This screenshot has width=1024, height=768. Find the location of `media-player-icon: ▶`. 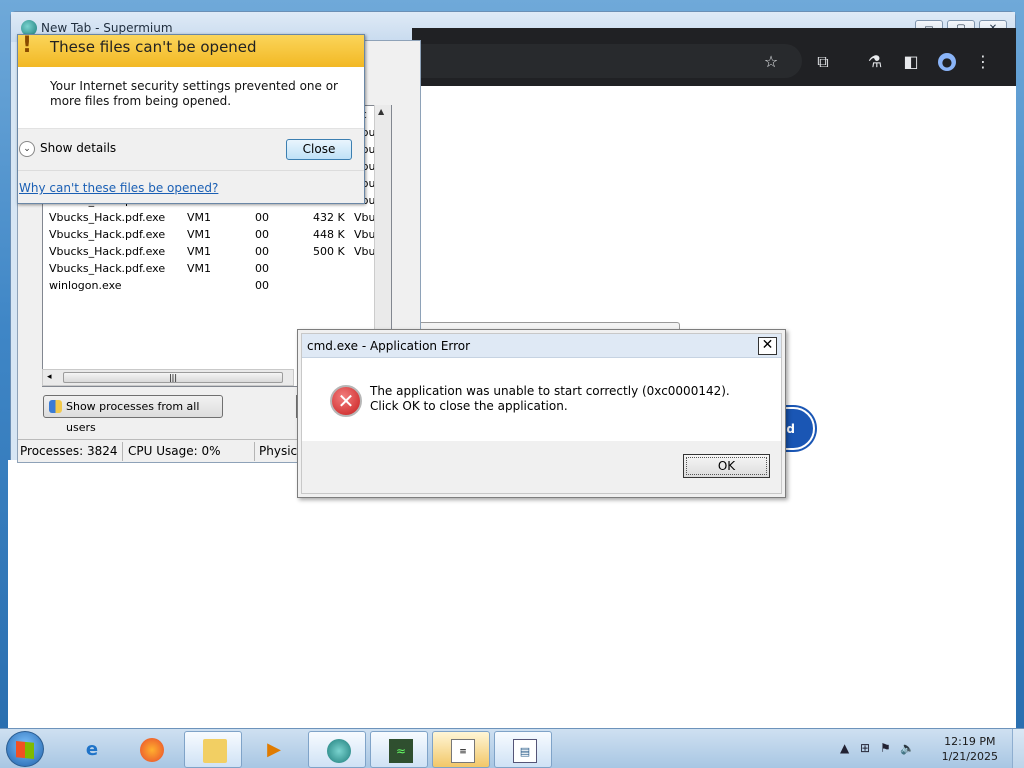

media-player-icon: ▶ is located at coordinates (274, 749).